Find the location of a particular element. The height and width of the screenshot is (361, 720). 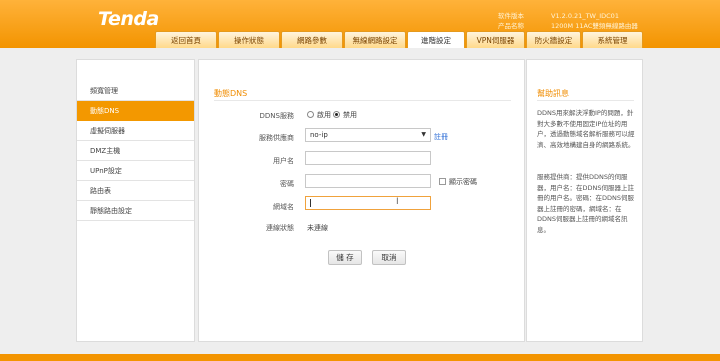

register-link: 註冊 is located at coordinates (441, 137).